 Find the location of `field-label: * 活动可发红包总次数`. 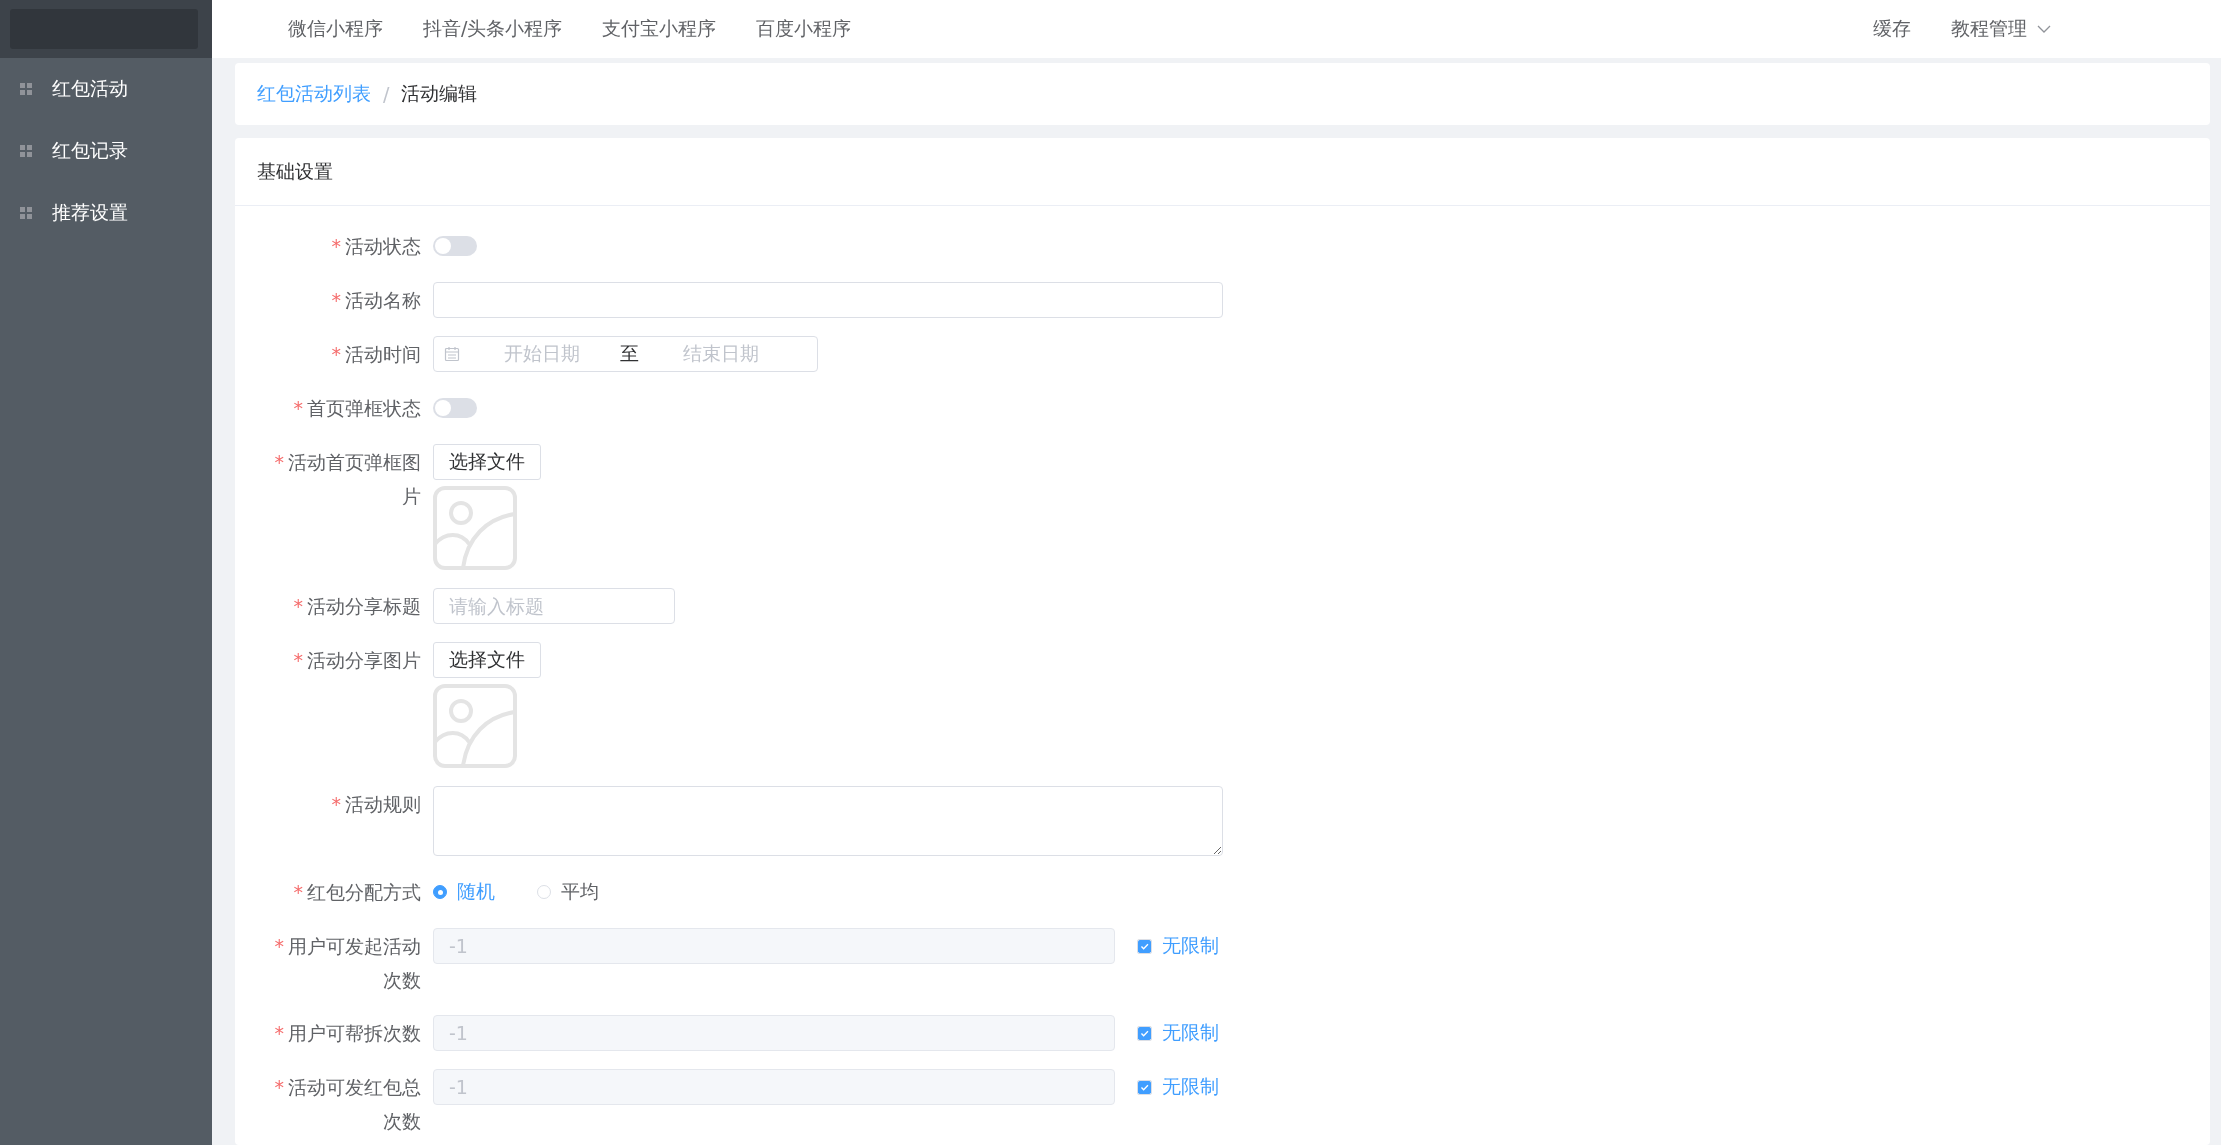

field-label: * 活动可发红包总次数 is located at coordinates (347, 1104).